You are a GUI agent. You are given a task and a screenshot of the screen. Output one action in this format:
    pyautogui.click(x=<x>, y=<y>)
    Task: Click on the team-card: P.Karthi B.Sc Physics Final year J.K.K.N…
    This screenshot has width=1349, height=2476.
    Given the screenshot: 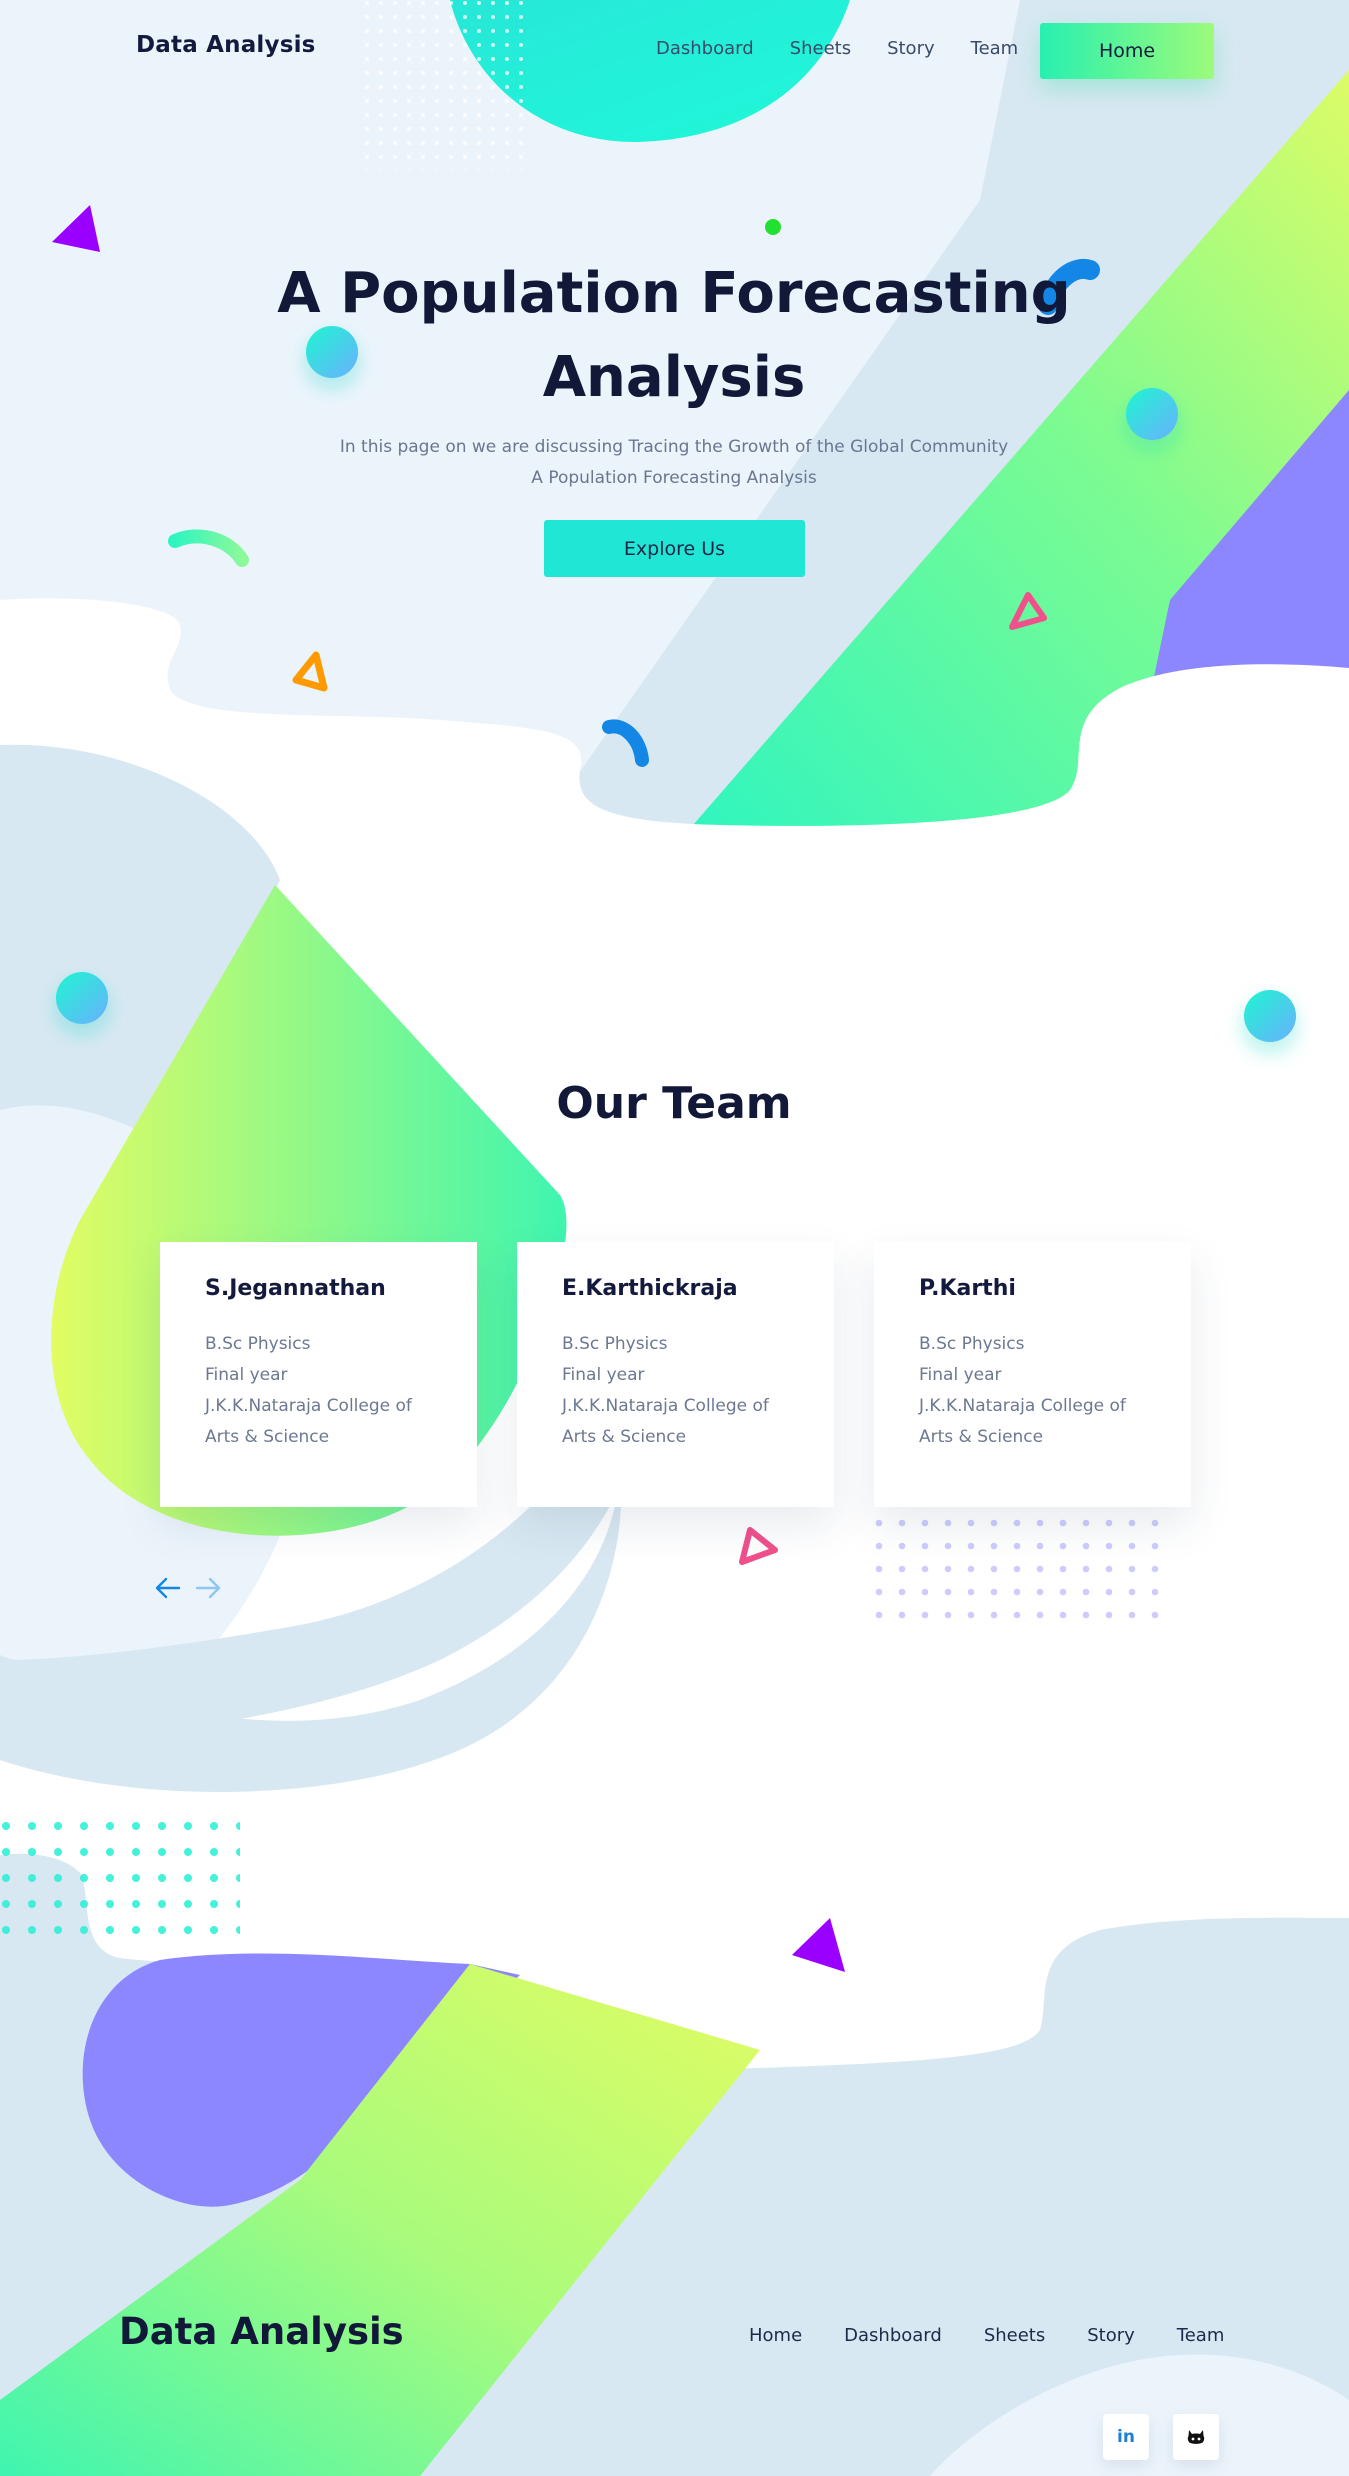 What is the action you would take?
    pyautogui.click(x=1032, y=1374)
    